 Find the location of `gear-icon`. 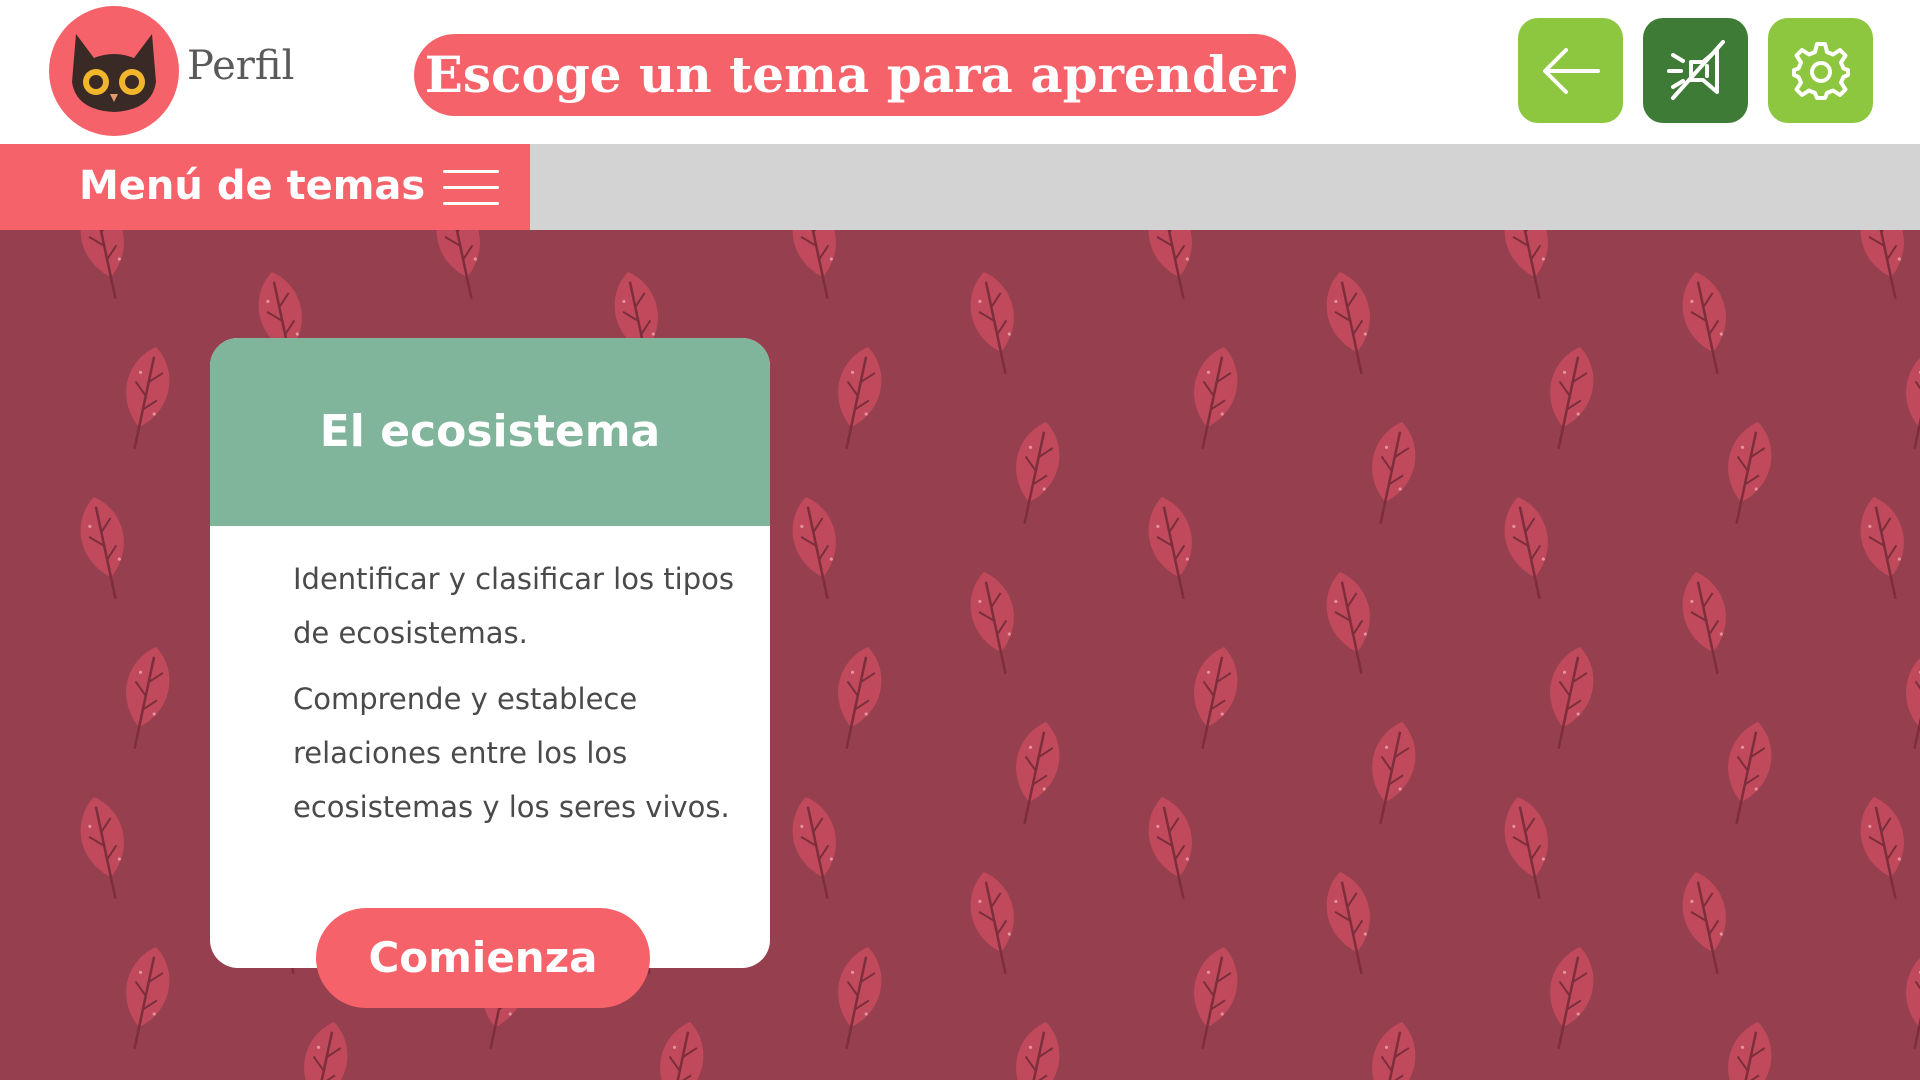

gear-icon is located at coordinates (1820, 70).